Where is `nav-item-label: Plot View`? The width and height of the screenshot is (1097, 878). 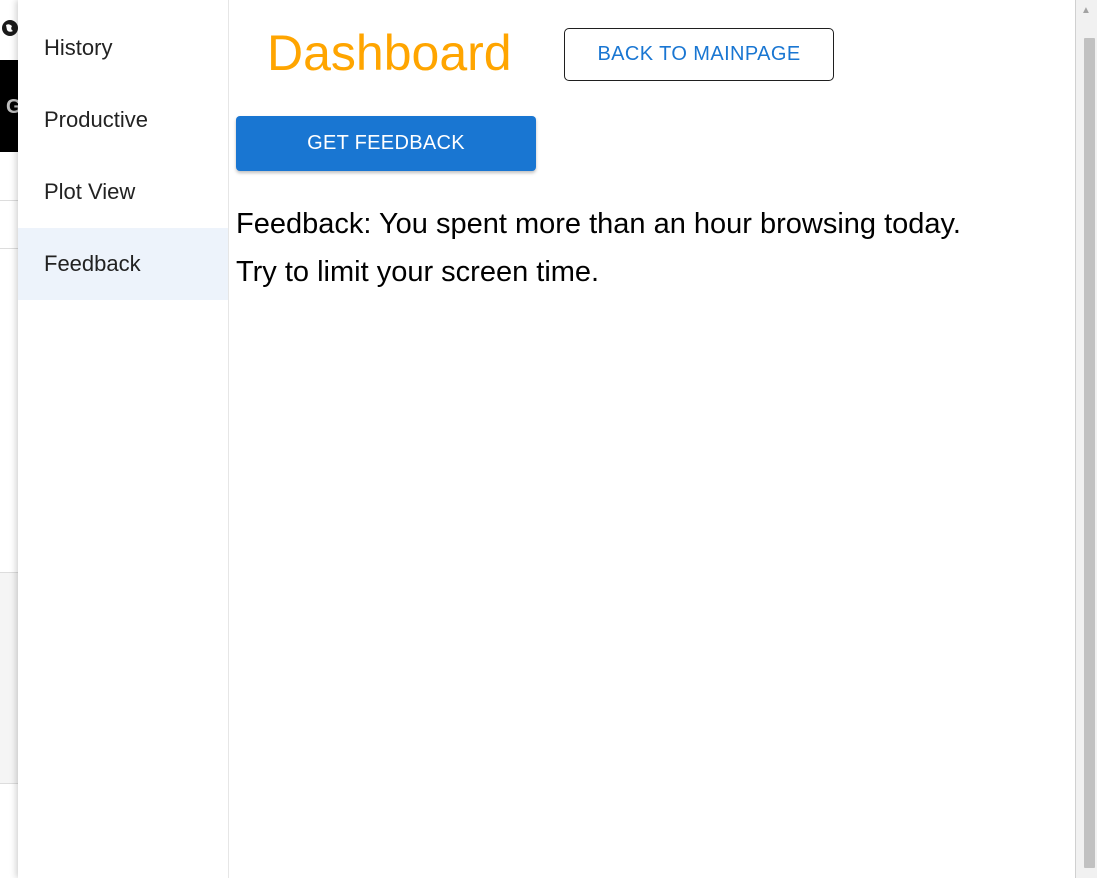
nav-item-label: Plot View is located at coordinates (90, 191).